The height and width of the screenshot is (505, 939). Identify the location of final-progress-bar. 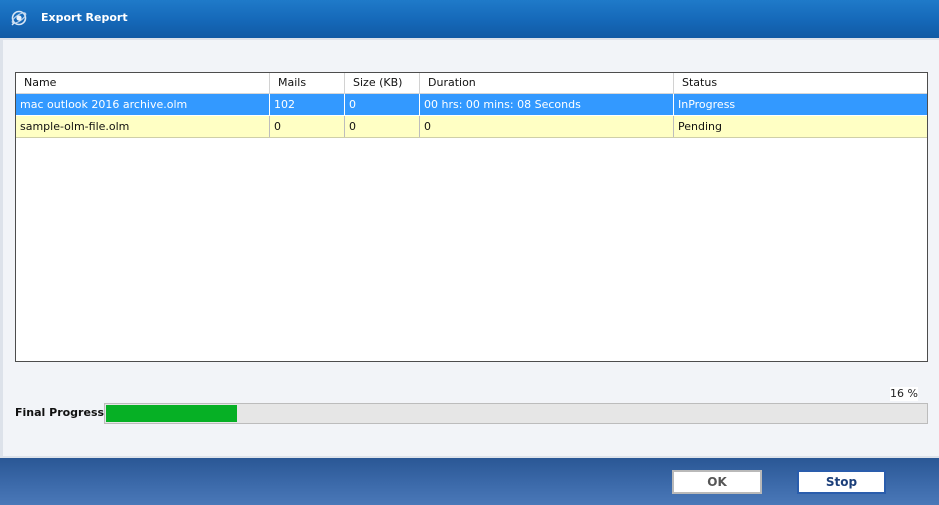
(516, 413).